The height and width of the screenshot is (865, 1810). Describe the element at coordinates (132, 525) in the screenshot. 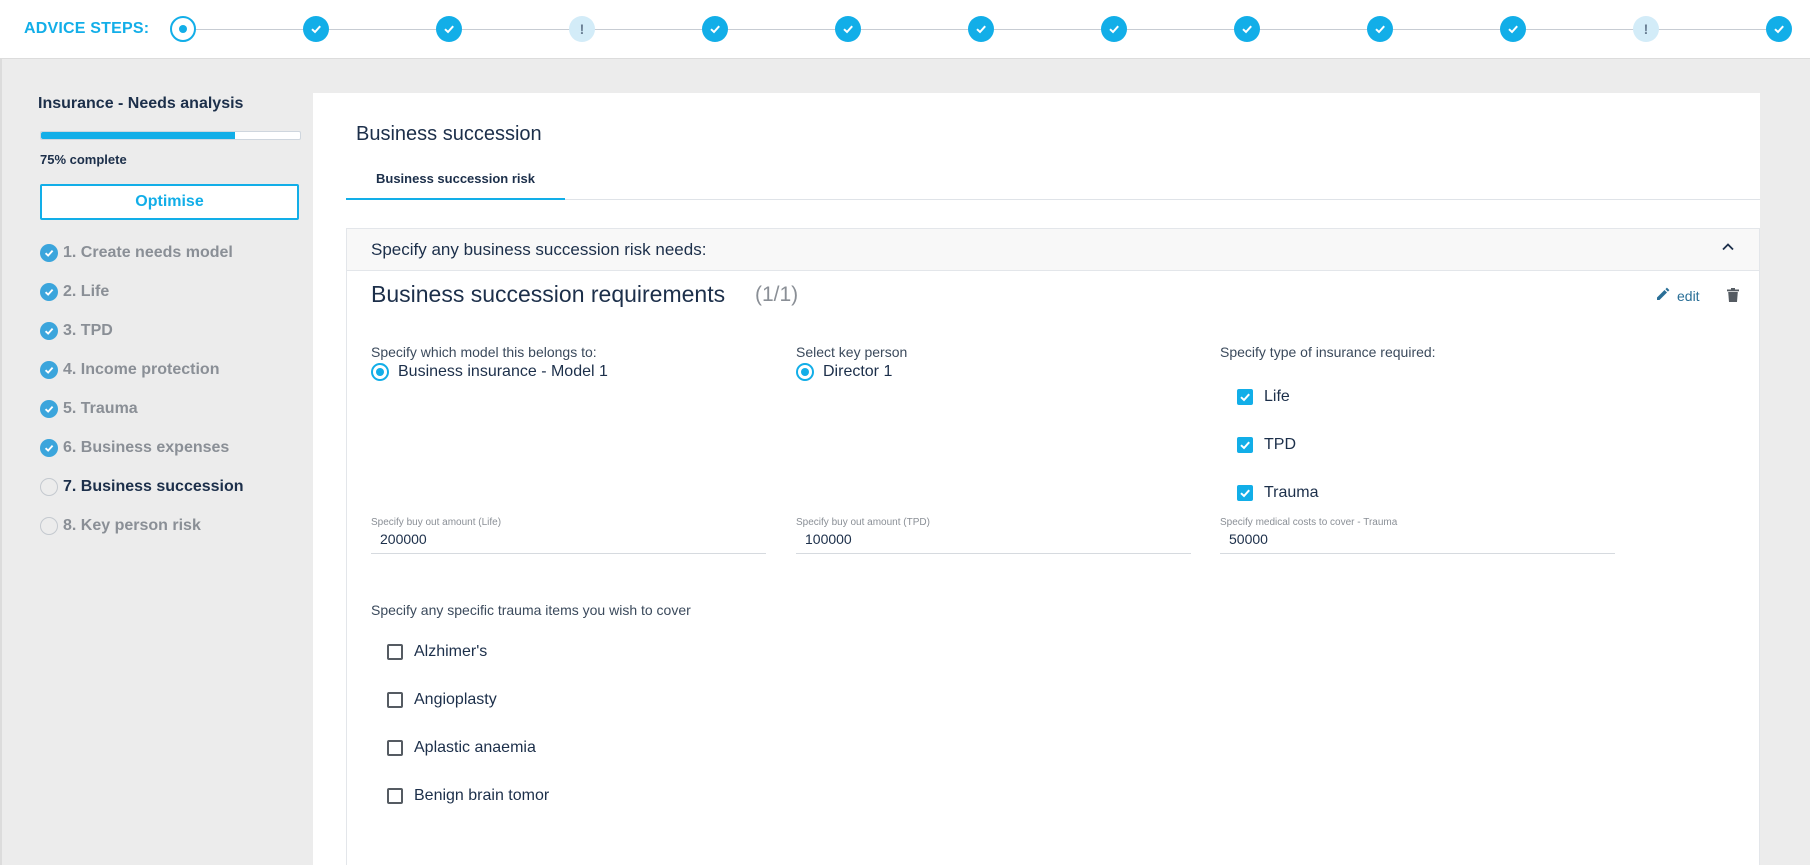

I see `sidebar-nav-item-label: 8. Key person risk` at that location.